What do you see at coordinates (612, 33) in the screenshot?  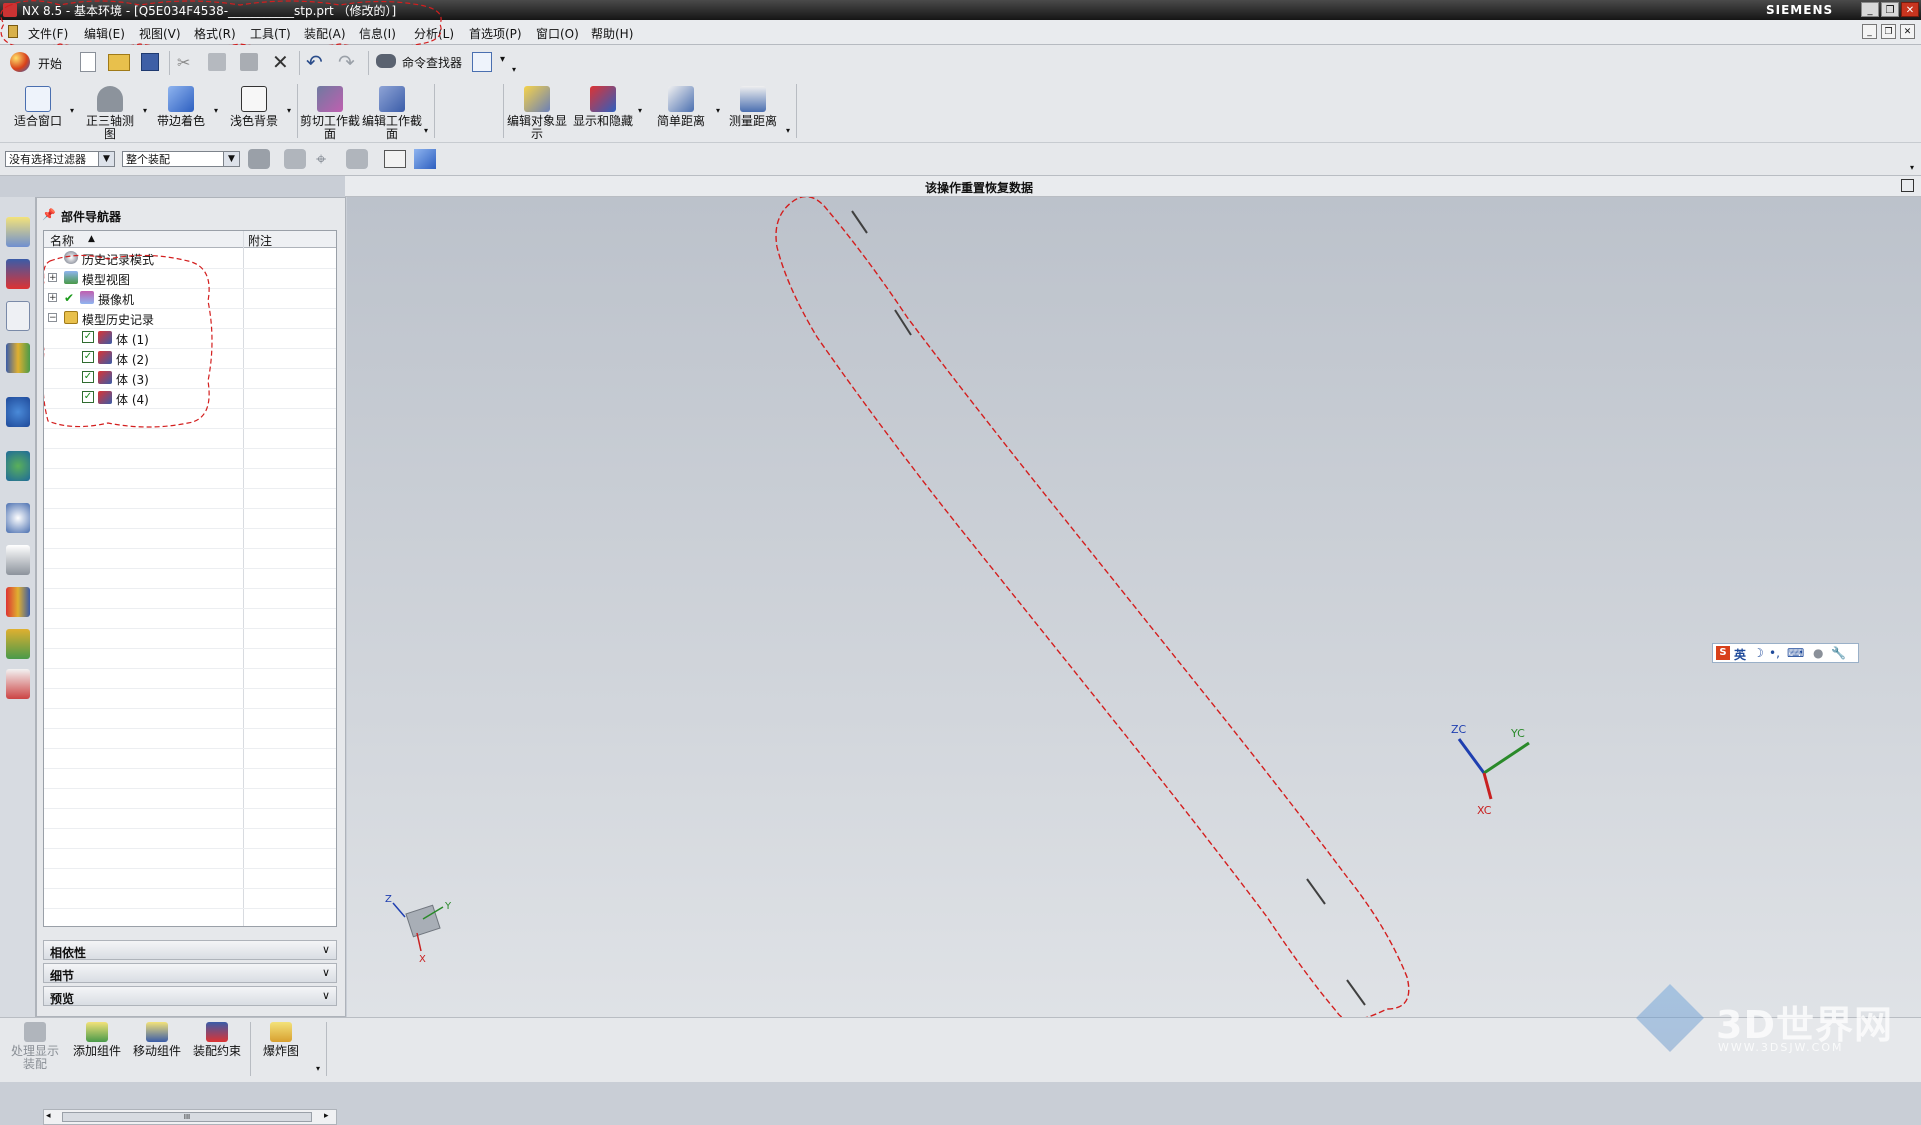 I see `menu-help: 帮助(H)` at bounding box center [612, 33].